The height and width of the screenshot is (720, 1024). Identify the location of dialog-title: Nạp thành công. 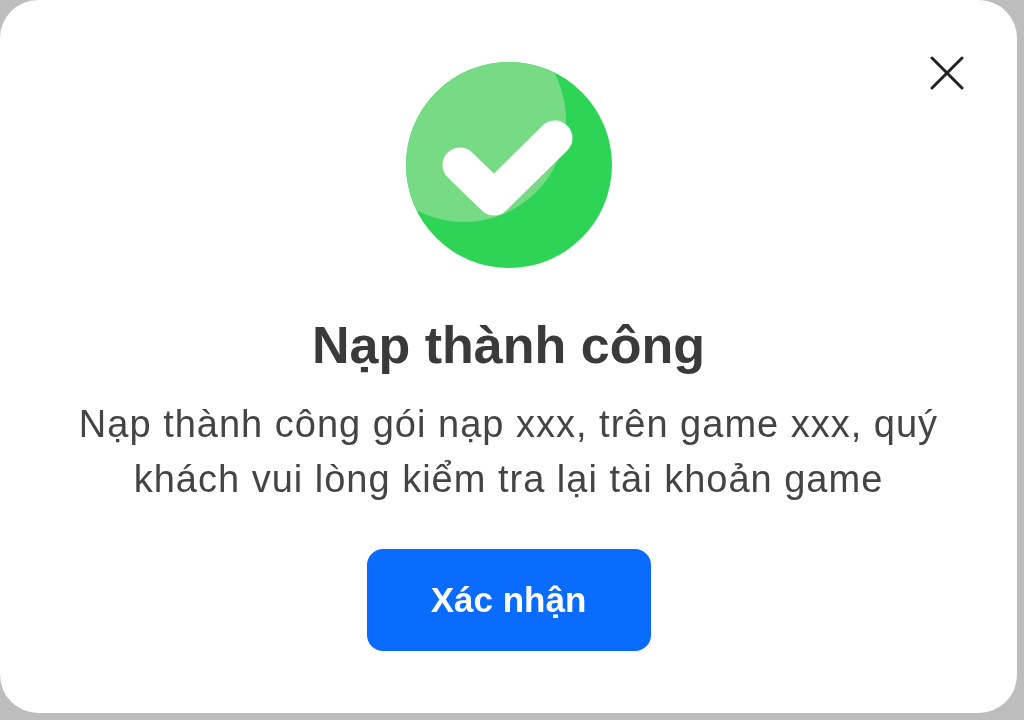
(508, 345).